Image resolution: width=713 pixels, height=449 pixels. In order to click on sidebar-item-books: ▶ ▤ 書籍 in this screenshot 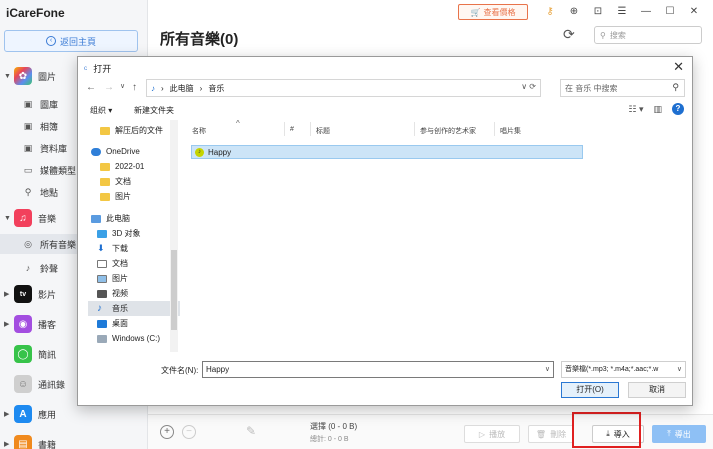, I will do `click(74, 441)`.